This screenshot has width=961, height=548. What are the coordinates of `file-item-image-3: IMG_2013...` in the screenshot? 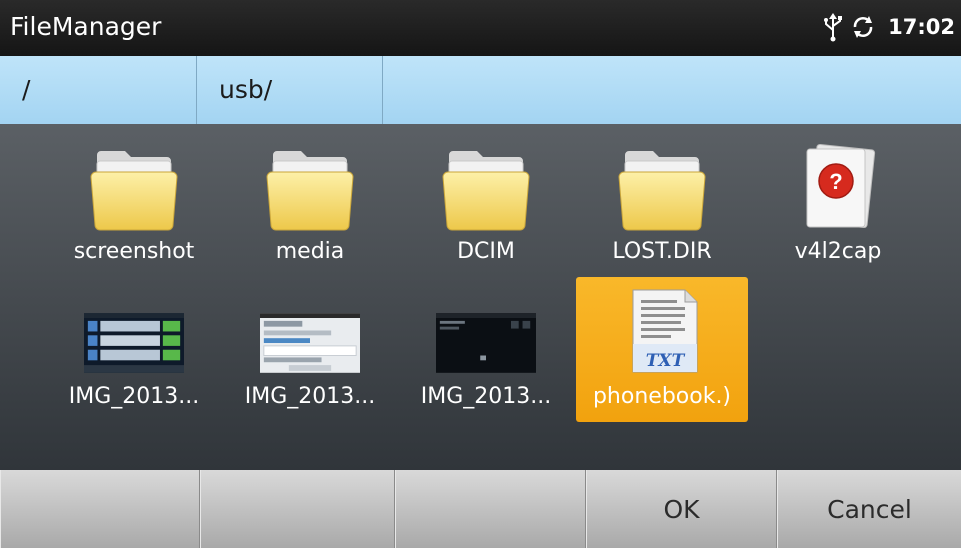 It's located at (486, 349).